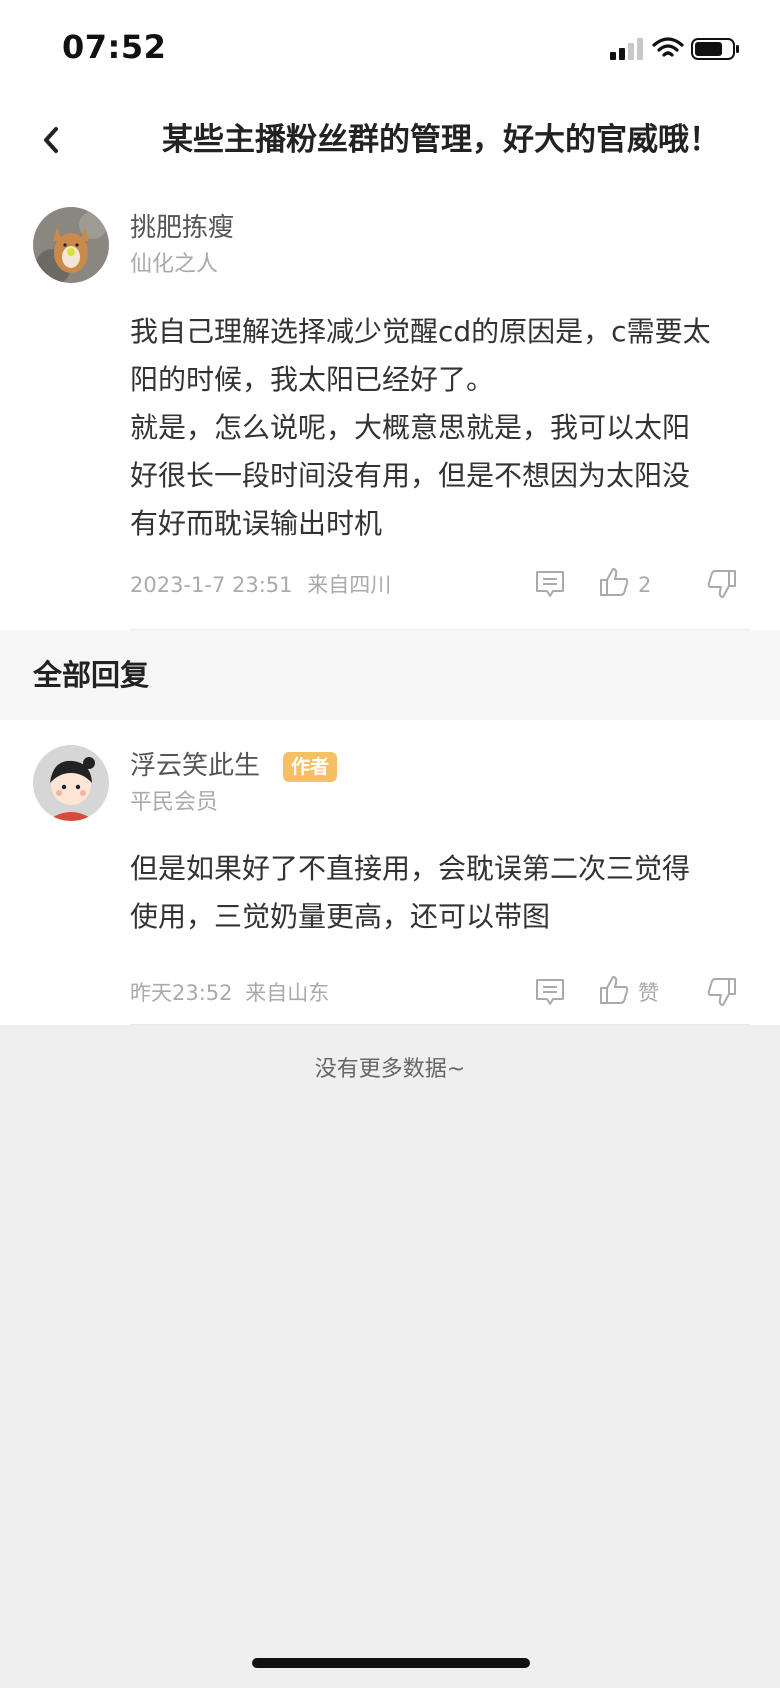  I want to click on divider, so click(440, 1024).